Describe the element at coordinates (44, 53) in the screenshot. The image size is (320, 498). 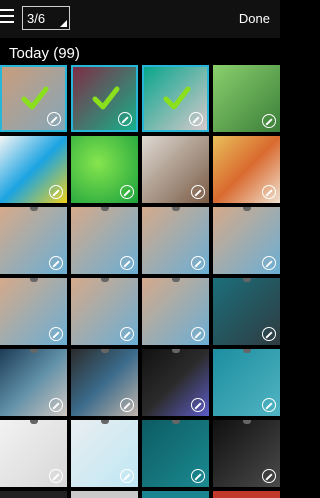
I see `section-title: Today (99)` at that location.